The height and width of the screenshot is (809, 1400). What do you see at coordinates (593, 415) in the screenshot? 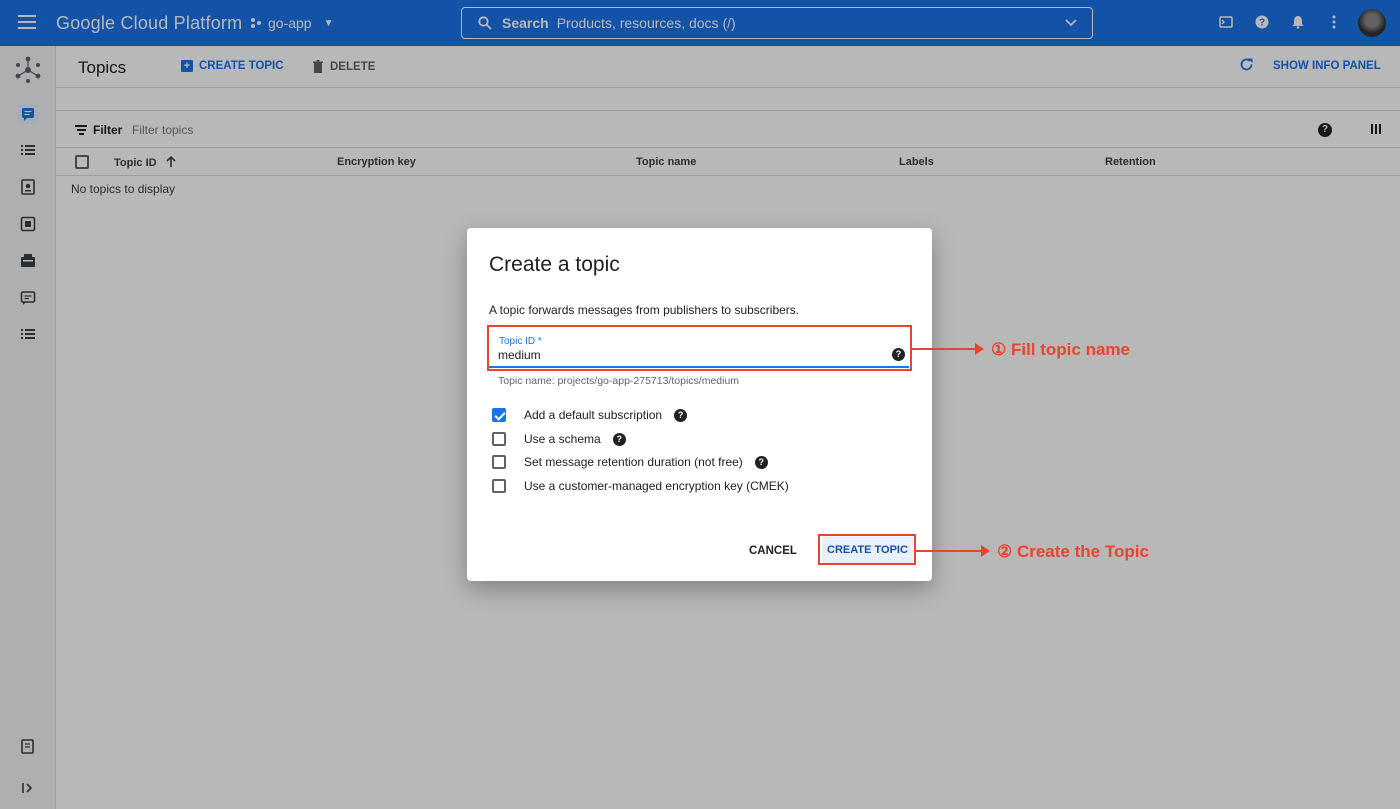
I see `option-label: Add a default subscription` at bounding box center [593, 415].